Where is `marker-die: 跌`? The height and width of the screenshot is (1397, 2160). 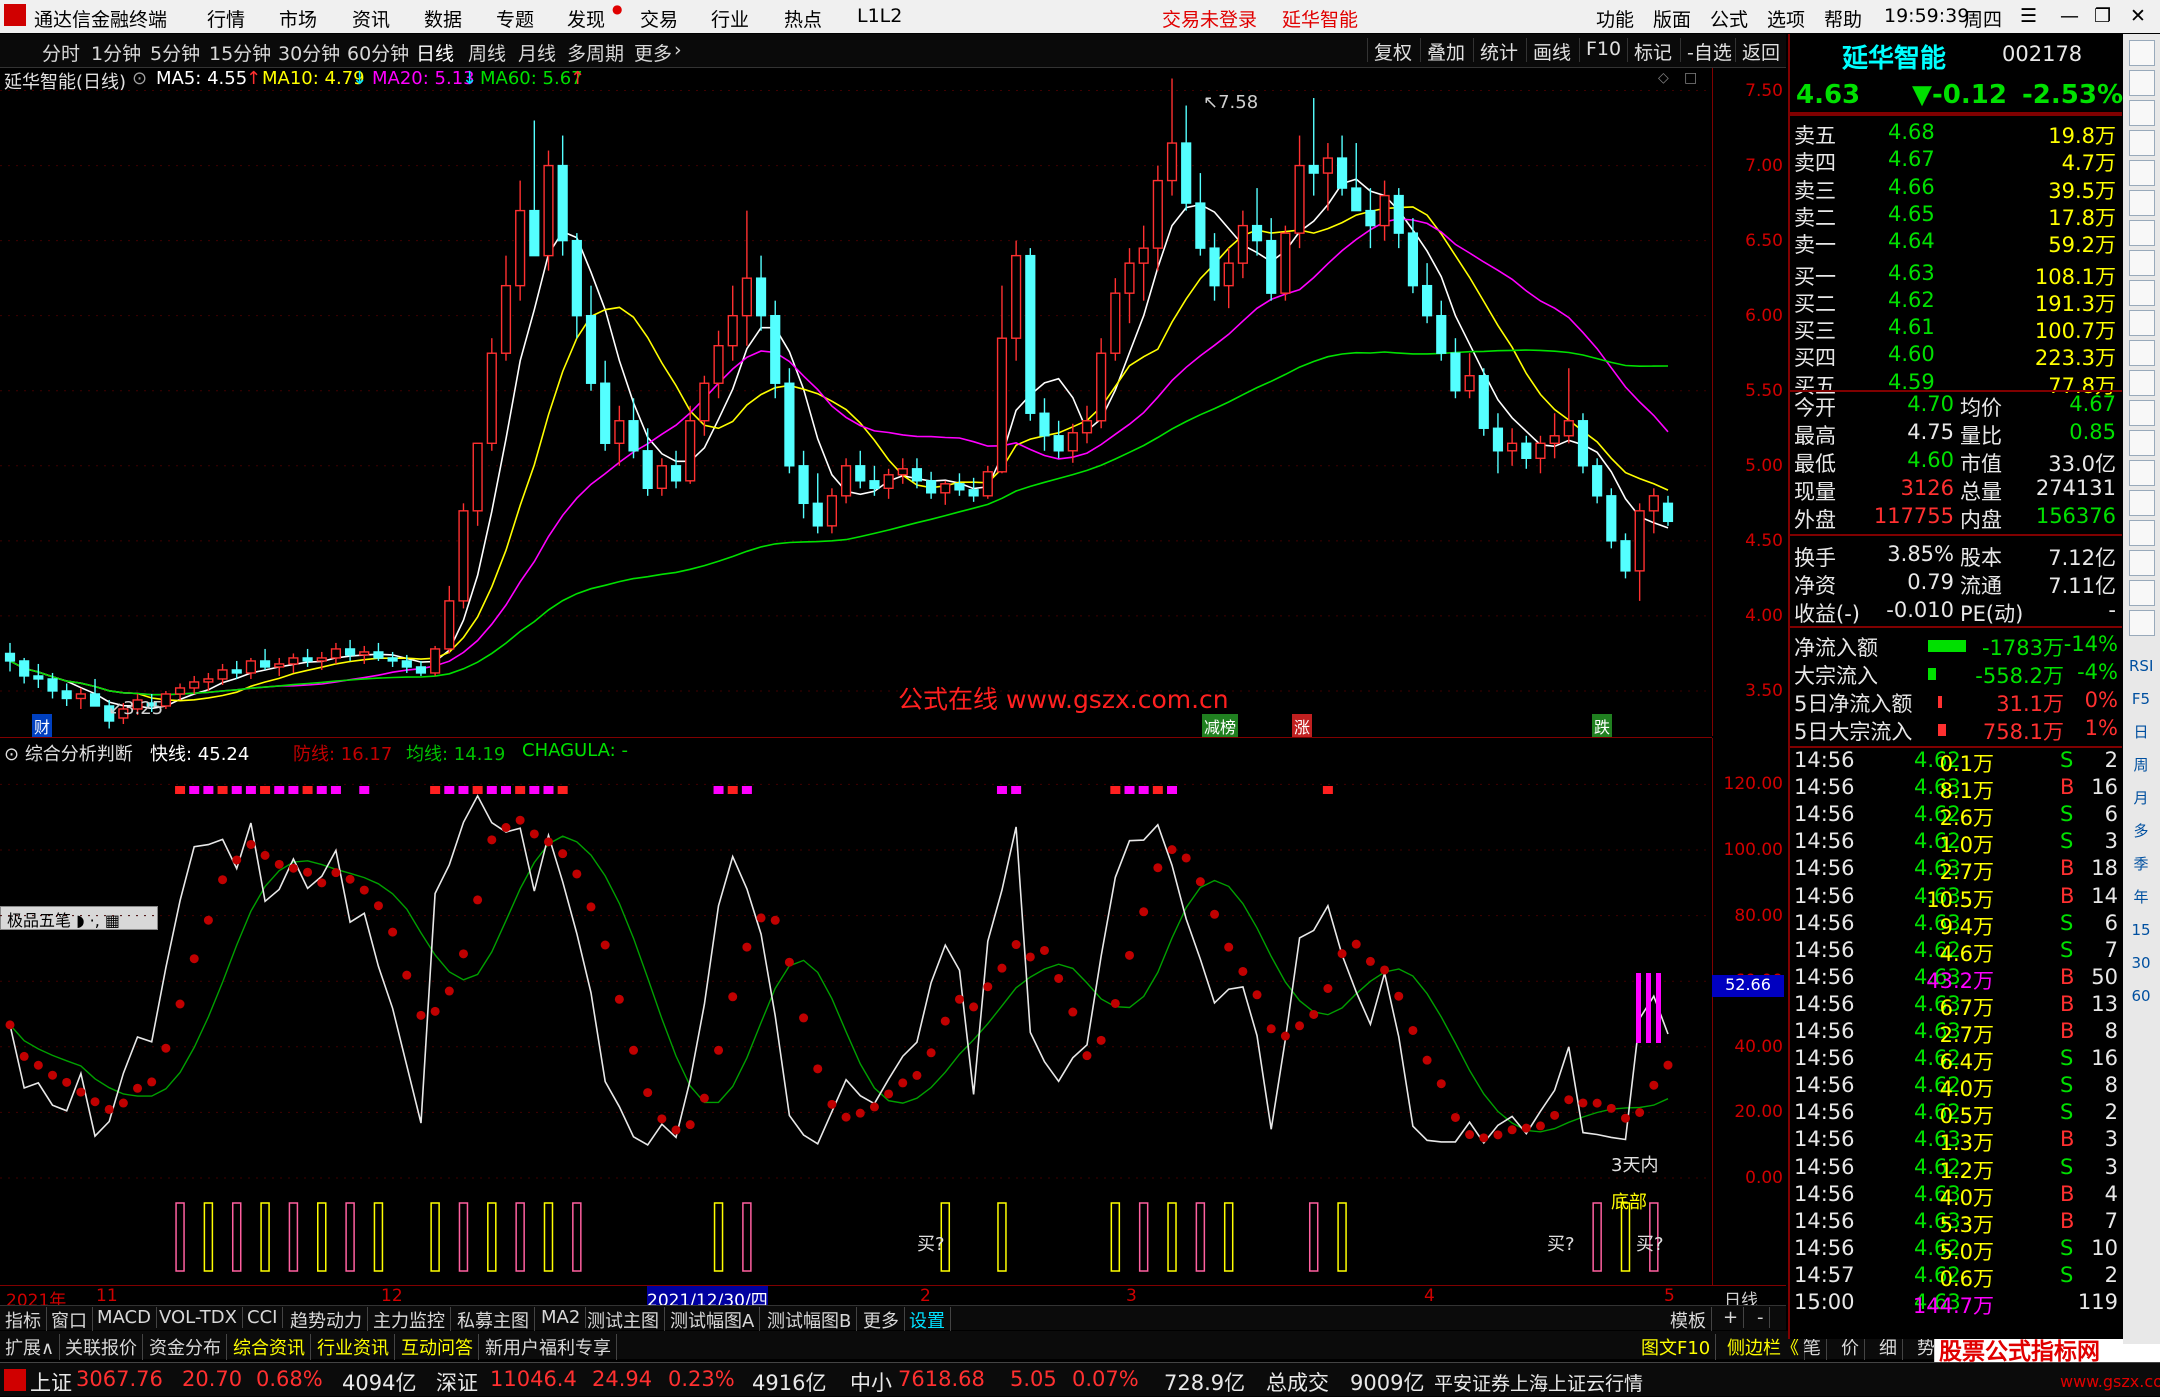 marker-die: 跌 is located at coordinates (1602, 726).